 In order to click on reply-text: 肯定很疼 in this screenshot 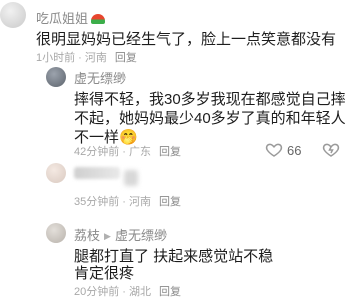, I will do `click(104, 273)`.